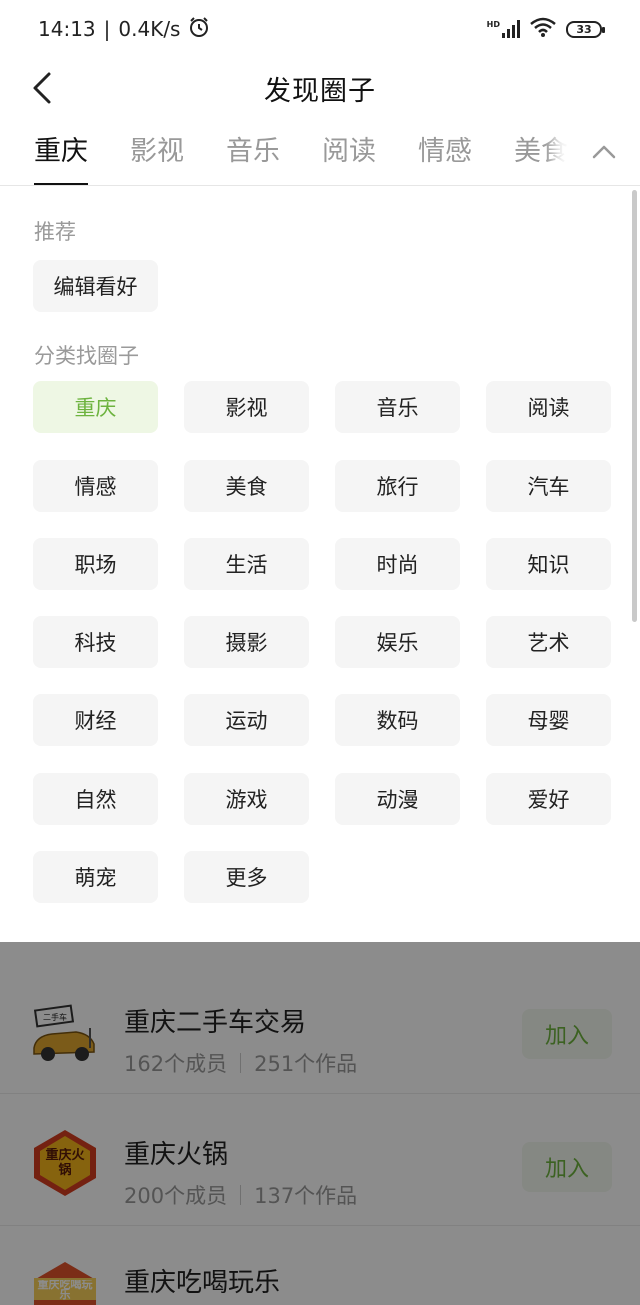 This screenshot has height=1305, width=640. I want to click on category-chip-food: 美食, so click(246, 486).